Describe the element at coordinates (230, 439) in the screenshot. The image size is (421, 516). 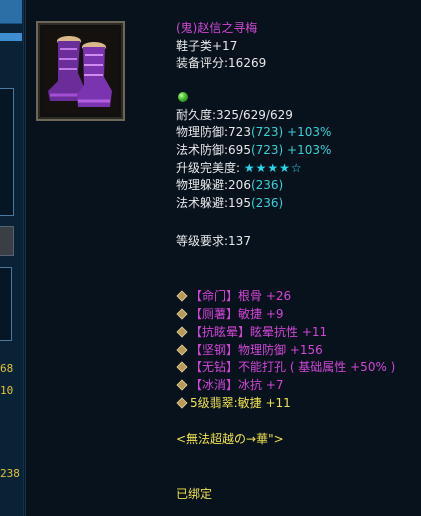
I see `set-name: <無法超越の→華">` at that location.